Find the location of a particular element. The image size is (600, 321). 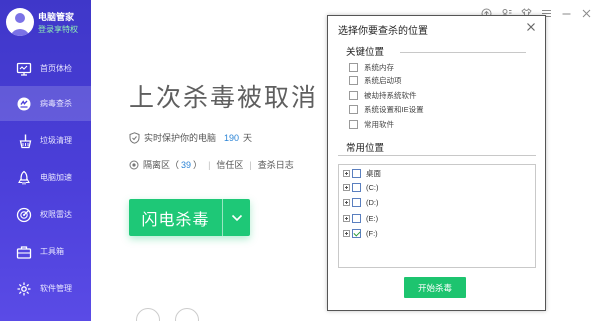

shield-icon is located at coordinates (134, 137).